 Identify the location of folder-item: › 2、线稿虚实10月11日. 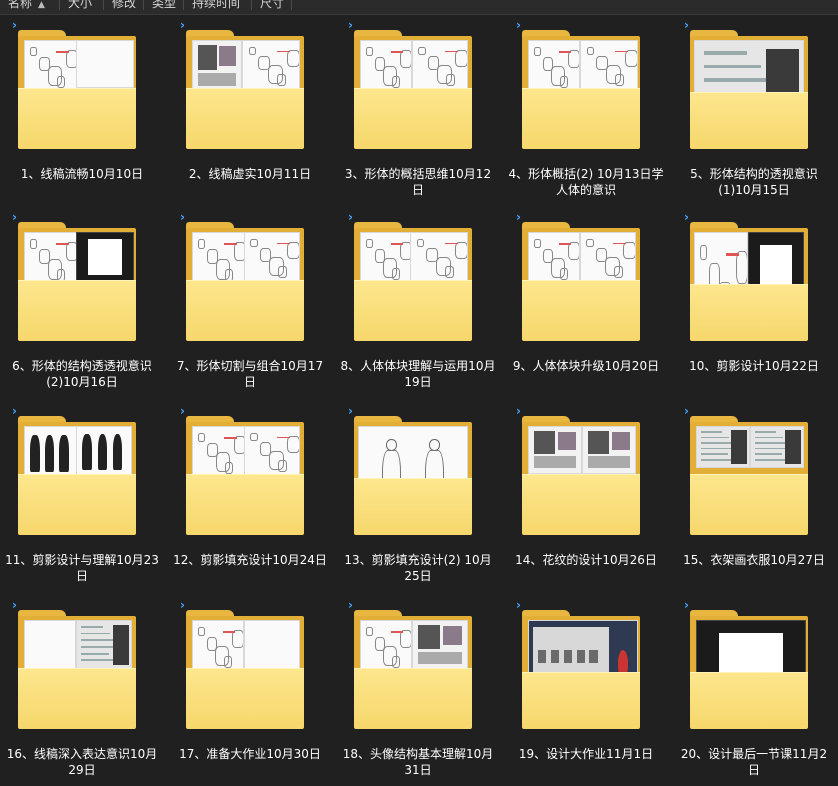
(251, 111).